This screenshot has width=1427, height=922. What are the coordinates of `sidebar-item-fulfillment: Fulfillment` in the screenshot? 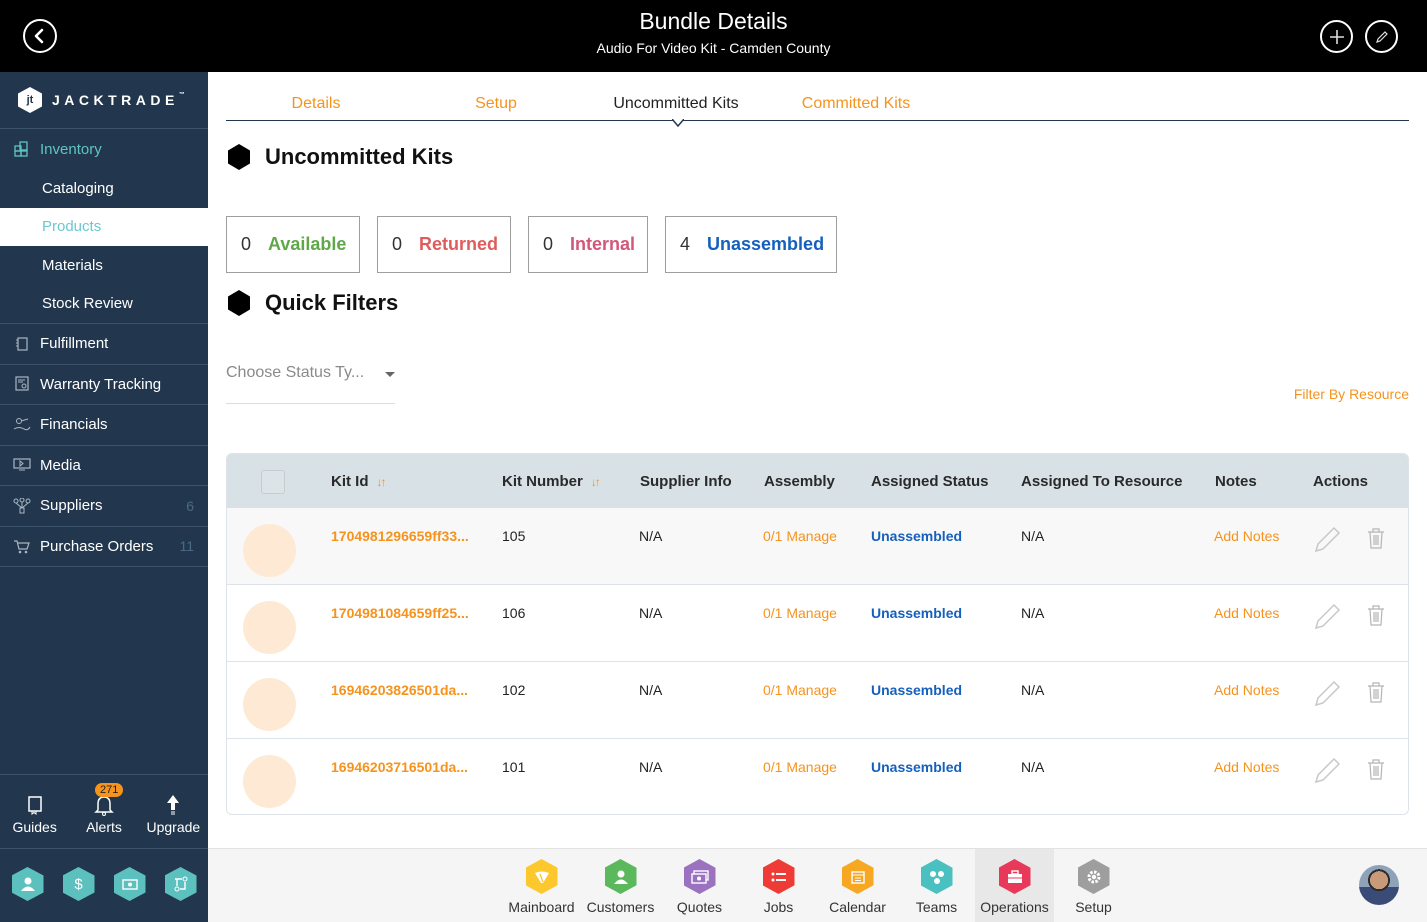 It's located at (104, 344).